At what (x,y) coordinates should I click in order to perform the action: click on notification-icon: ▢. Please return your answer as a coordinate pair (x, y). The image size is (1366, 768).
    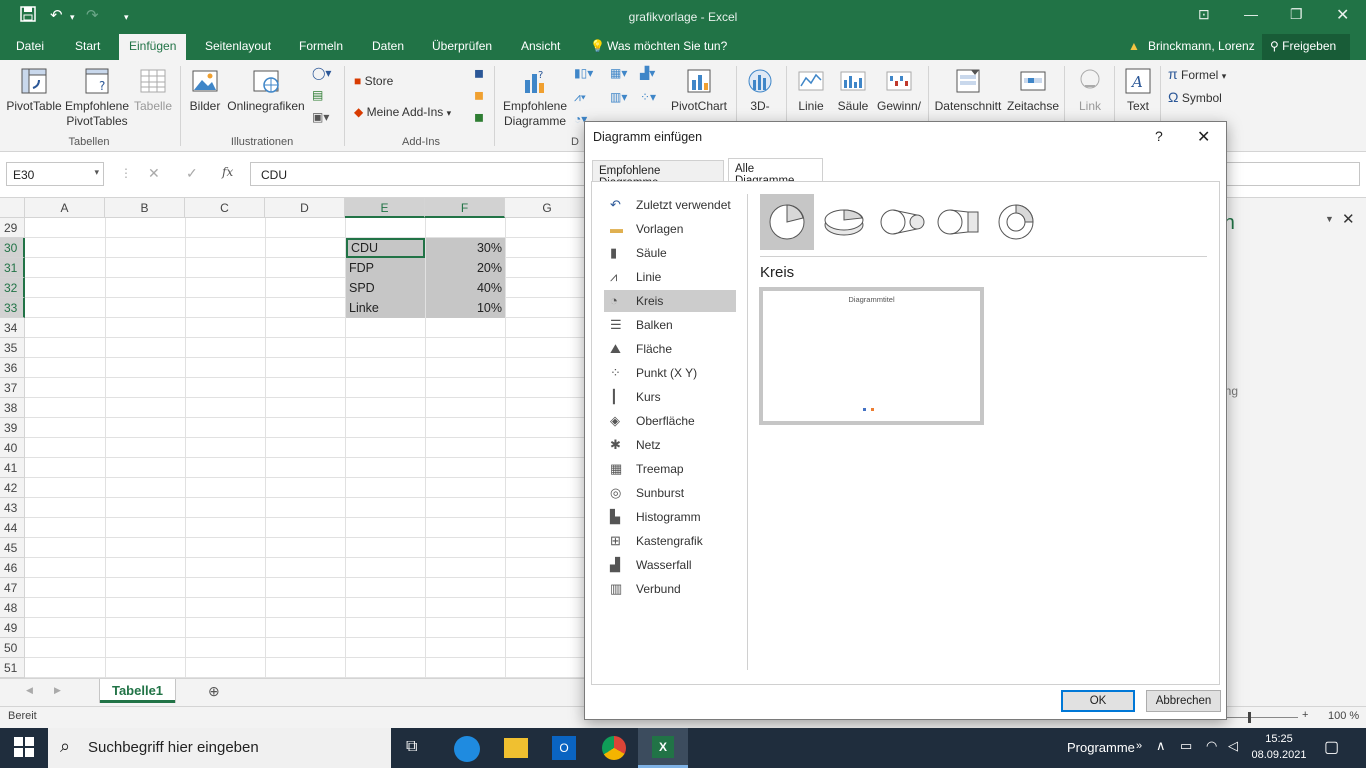
    Looking at the image, I should click on (1331, 747).